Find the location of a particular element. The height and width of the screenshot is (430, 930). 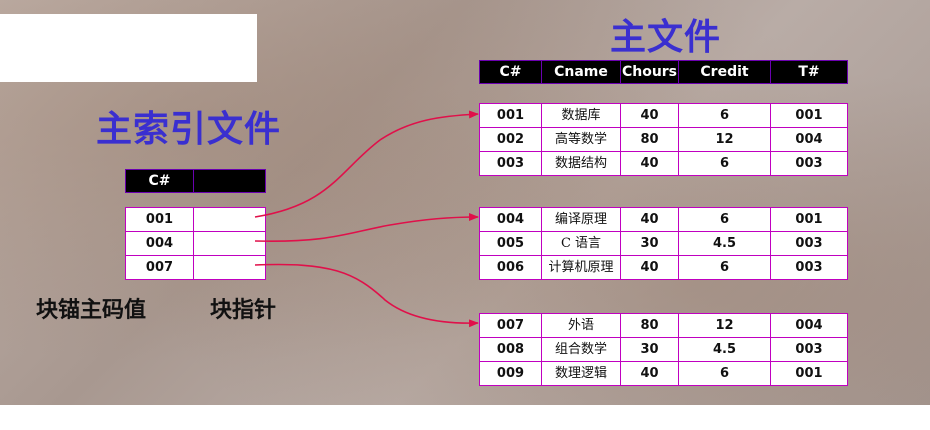

main-row: 002 高等数学 80 12 004 is located at coordinates (663, 140).